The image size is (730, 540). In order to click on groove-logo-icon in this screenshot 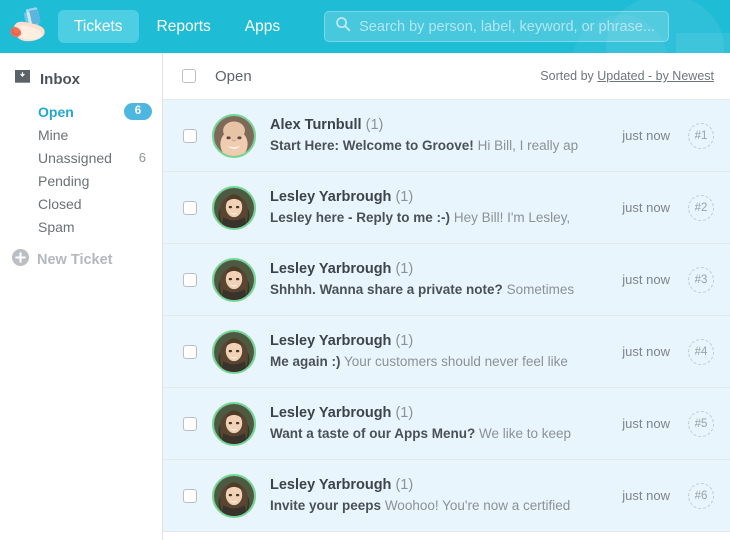, I will do `click(29, 27)`.